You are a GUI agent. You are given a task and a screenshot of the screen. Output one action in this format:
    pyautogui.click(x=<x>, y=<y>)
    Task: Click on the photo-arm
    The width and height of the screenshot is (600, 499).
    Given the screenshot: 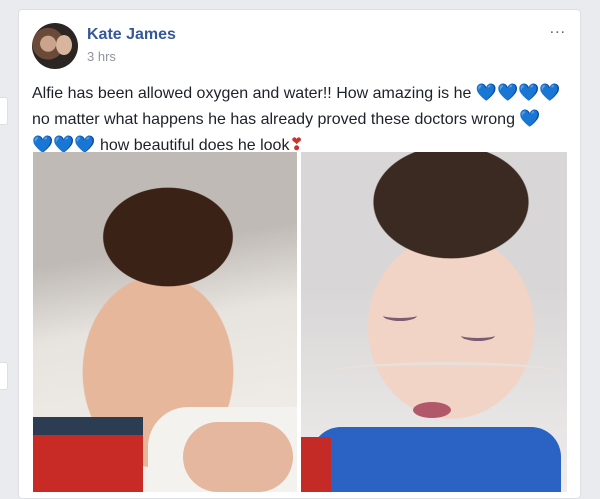 What is the action you would take?
    pyautogui.click(x=238, y=457)
    